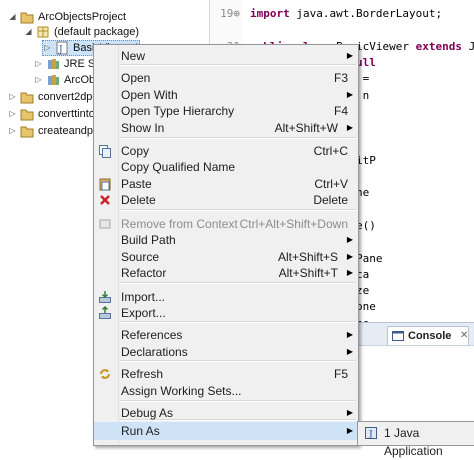 This screenshot has height=460, width=474. What do you see at coordinates (340, 78) in the screenshot?
I see `menu-item-shortcut: F3` at bounding box center [340, 78].